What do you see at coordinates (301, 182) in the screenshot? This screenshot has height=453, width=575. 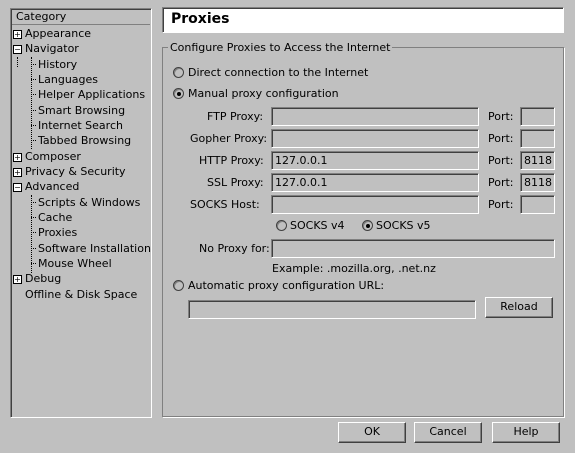 I see `ssl-proxy-value: 127.0.0.1` at bounding box center [301, 182].